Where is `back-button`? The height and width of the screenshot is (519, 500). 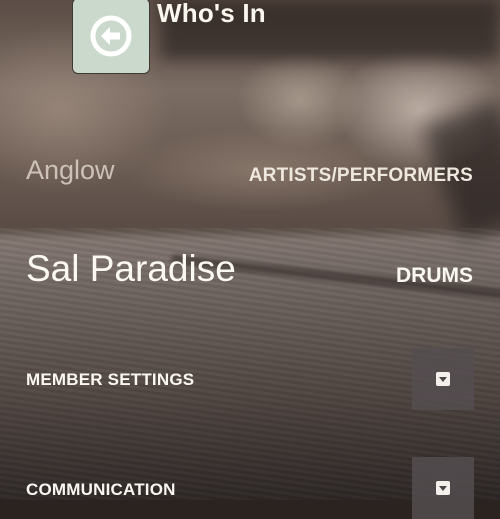
back-button is located at coordinates (111, 37).